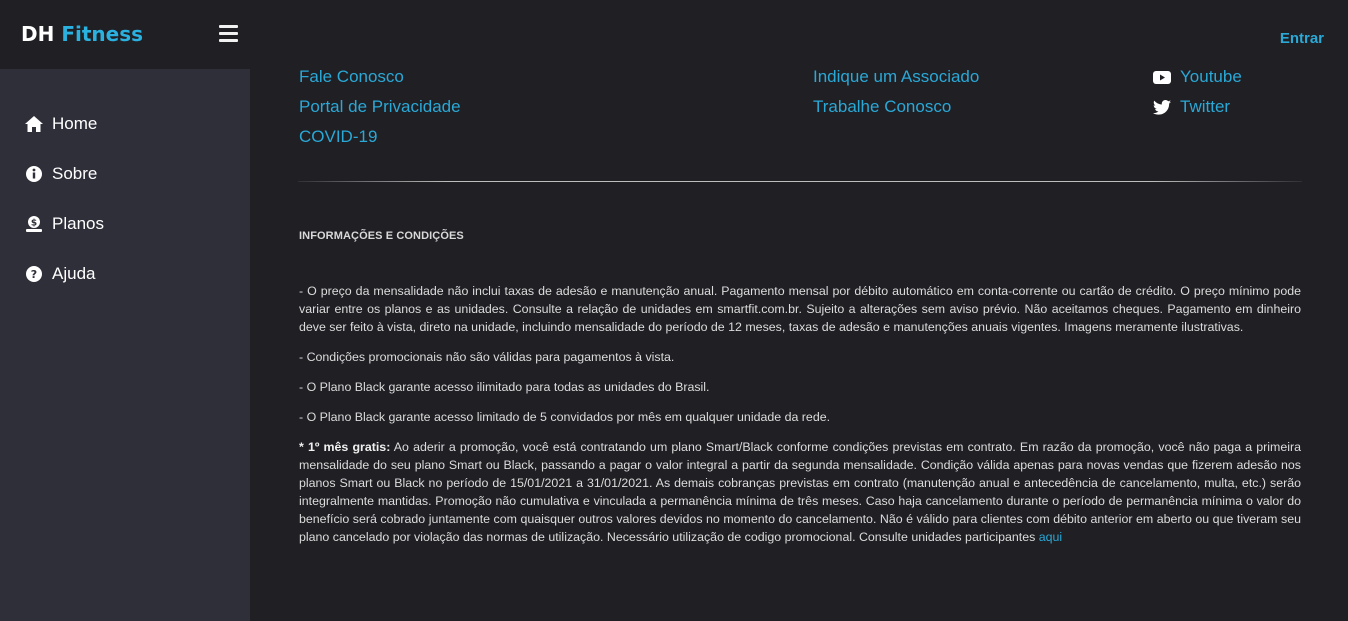 Image resolution: width=1348 pixels, height=621 pixels. Describe the element at coordinates (34, 124) in the screenshot. I see `home-icon` at that location.